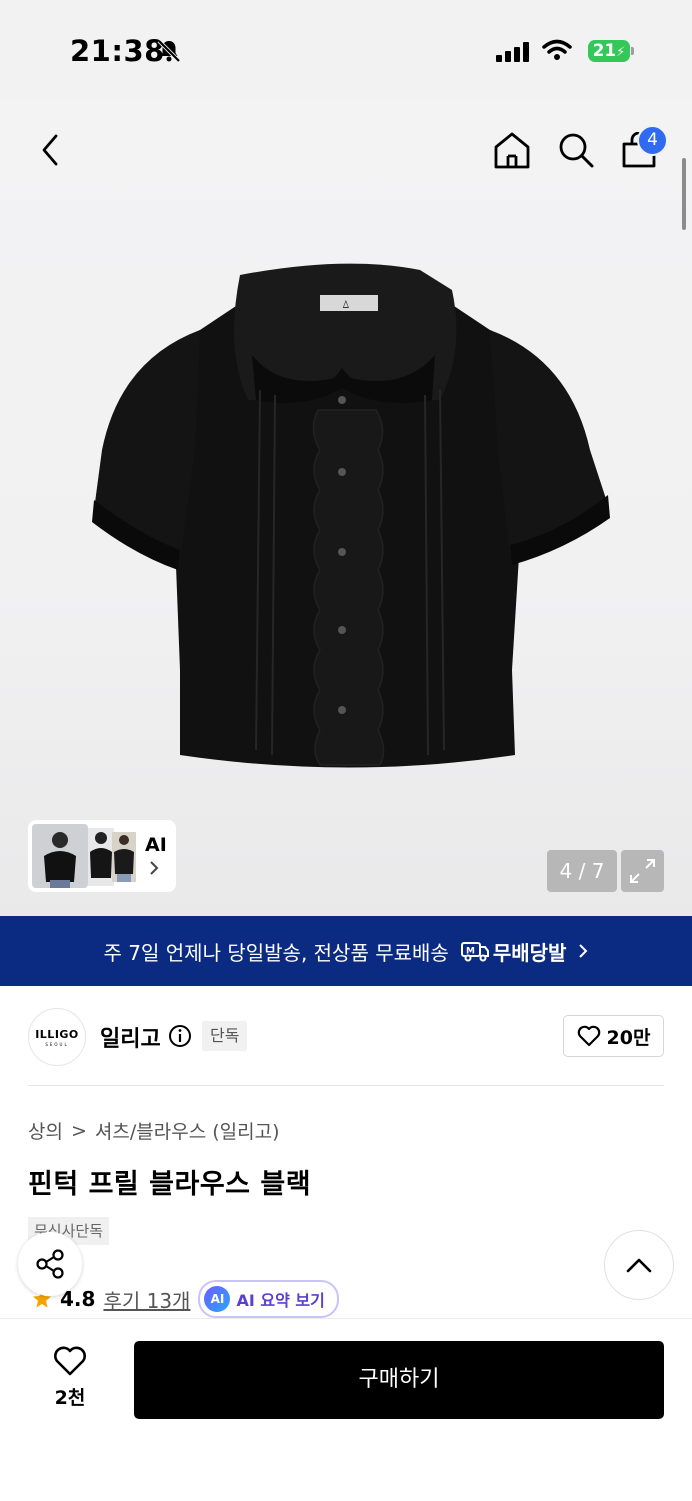 Image resolution: width=692 pixels, height=1501 pixels. What do you see at coordinates (513, 52) in the screenshot?
I see `signal-icon` at bounding box center [513, 52].